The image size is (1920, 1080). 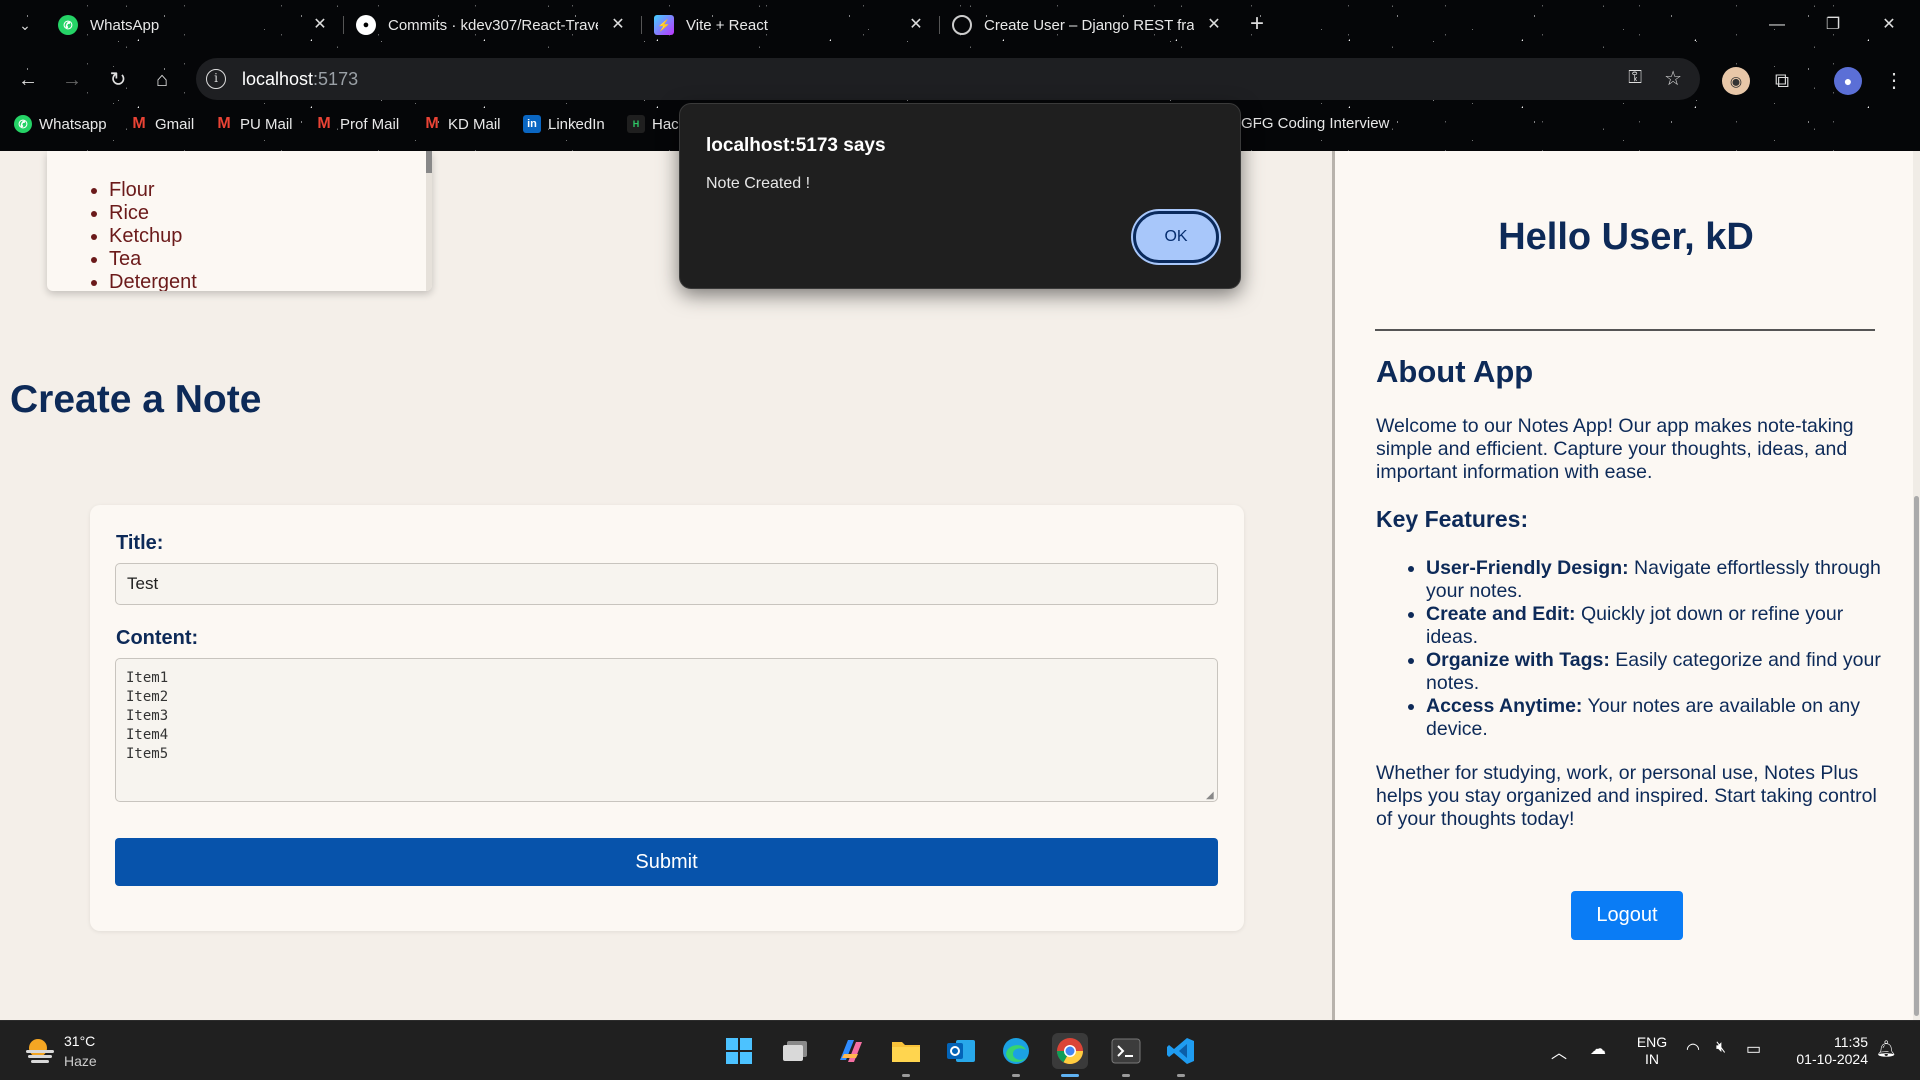 What do you see at coordinates (1736, 81) in the screenshot?
I see `extension-avatar-icon: ◉` at bounding box center [1736, 81].